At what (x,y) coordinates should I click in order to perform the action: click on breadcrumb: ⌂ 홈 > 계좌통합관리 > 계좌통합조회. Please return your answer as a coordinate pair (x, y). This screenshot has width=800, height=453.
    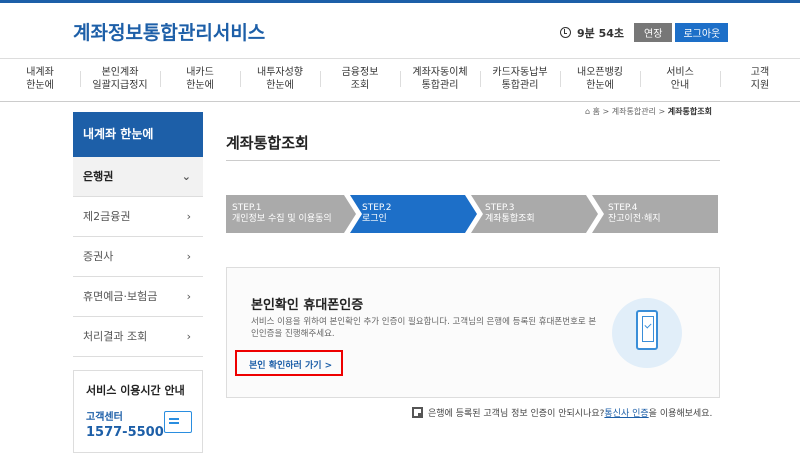
    Looking at the image, I should click on (648, 111).